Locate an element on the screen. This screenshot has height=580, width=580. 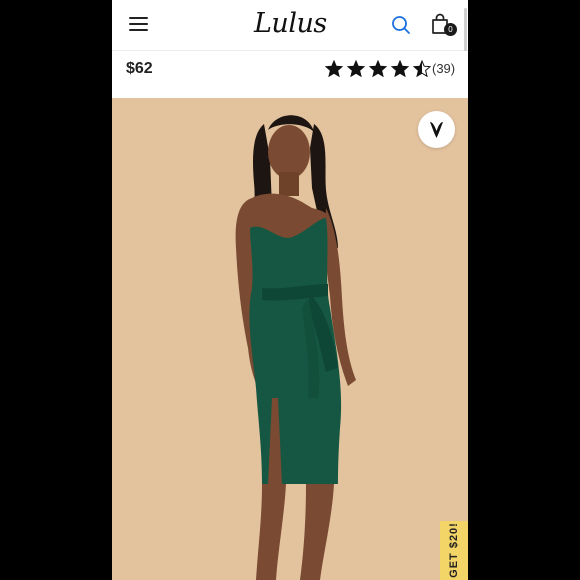
heart-v-icon is located at coordinates (436, 130).